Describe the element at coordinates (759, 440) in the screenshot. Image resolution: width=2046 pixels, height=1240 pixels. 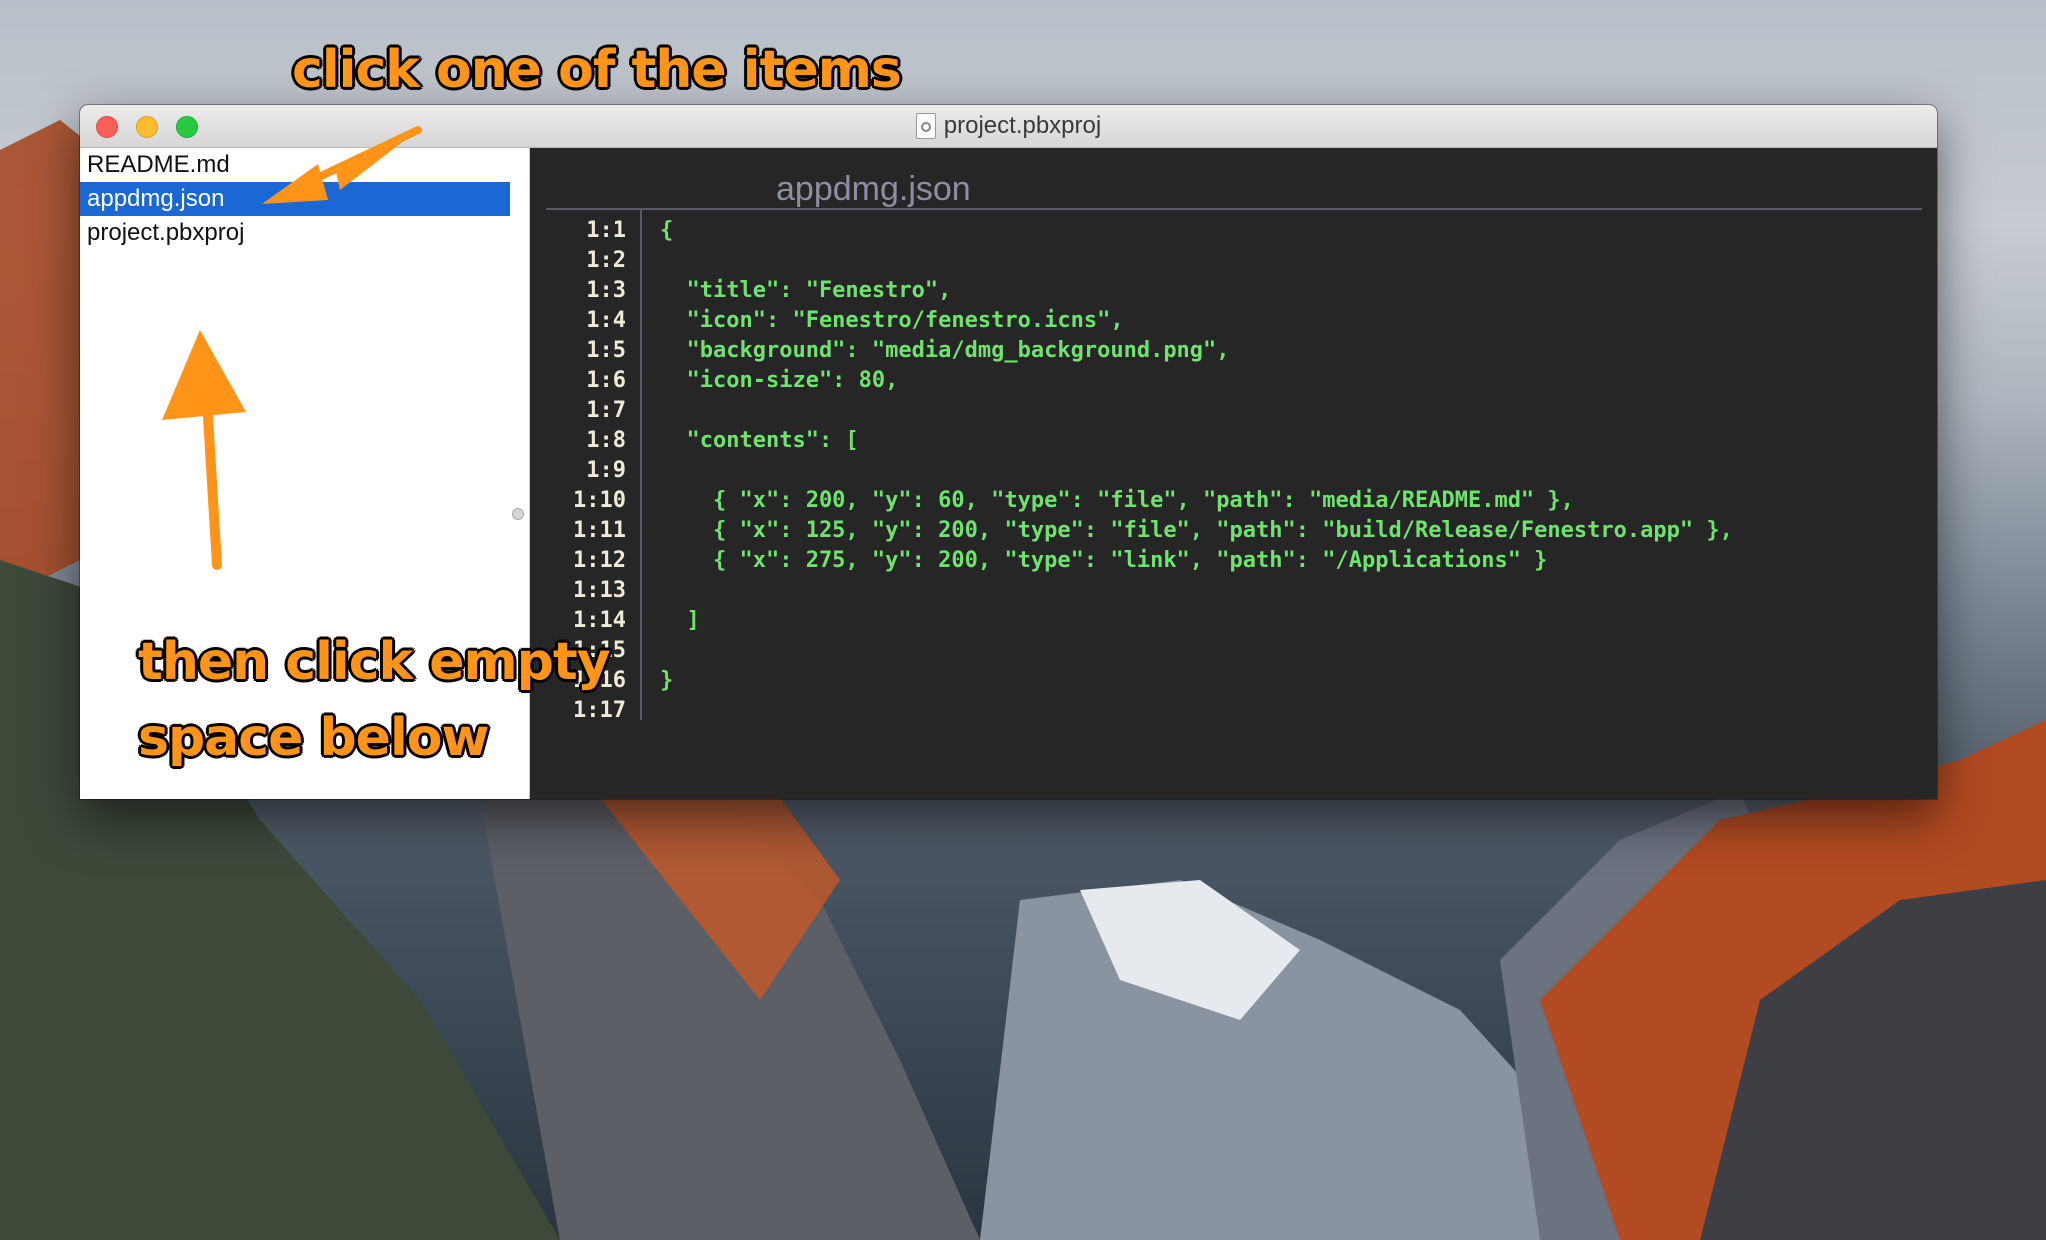
I see `code-text: "contents": [` at that location.